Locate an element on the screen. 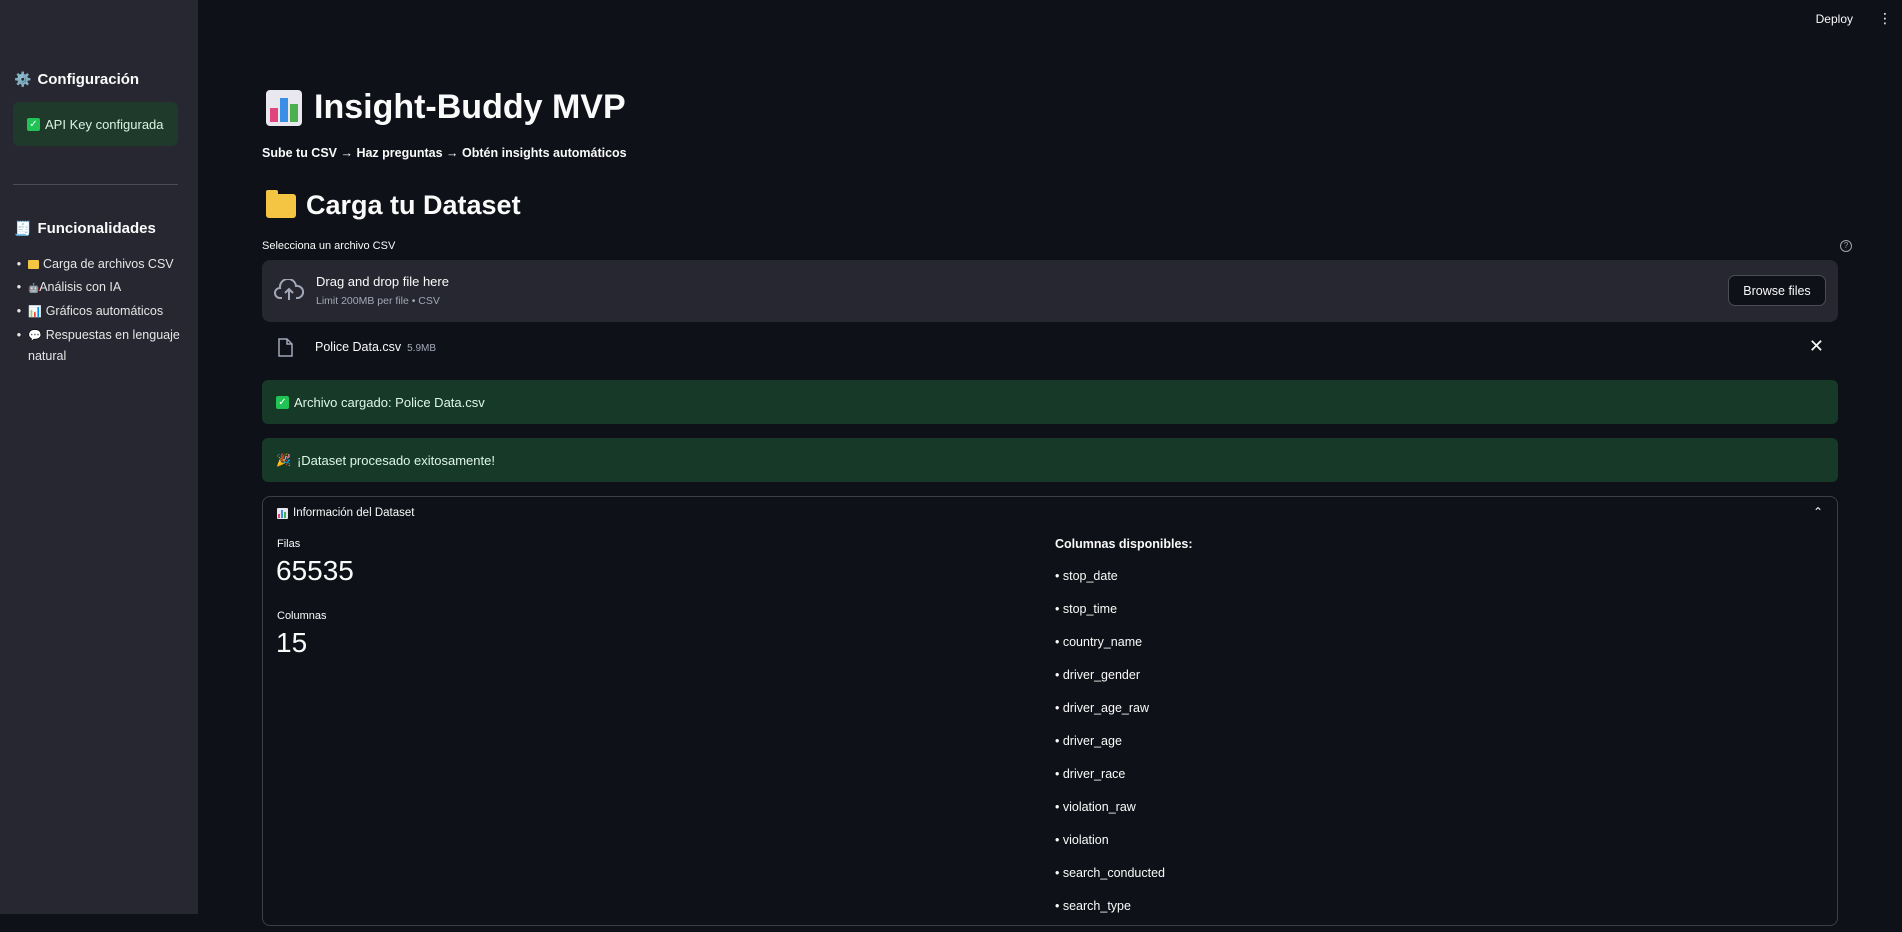 The width and height of the screenshot is (1902, 932). chart-icon: 📊 is located at coordinates (35, 312).